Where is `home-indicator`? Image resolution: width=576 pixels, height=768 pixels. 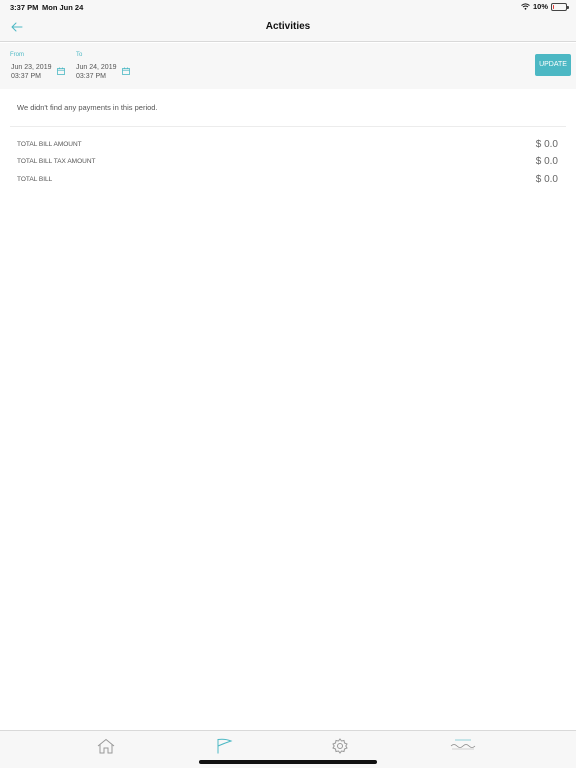
home-indicator is located at coordinates (288, 762).